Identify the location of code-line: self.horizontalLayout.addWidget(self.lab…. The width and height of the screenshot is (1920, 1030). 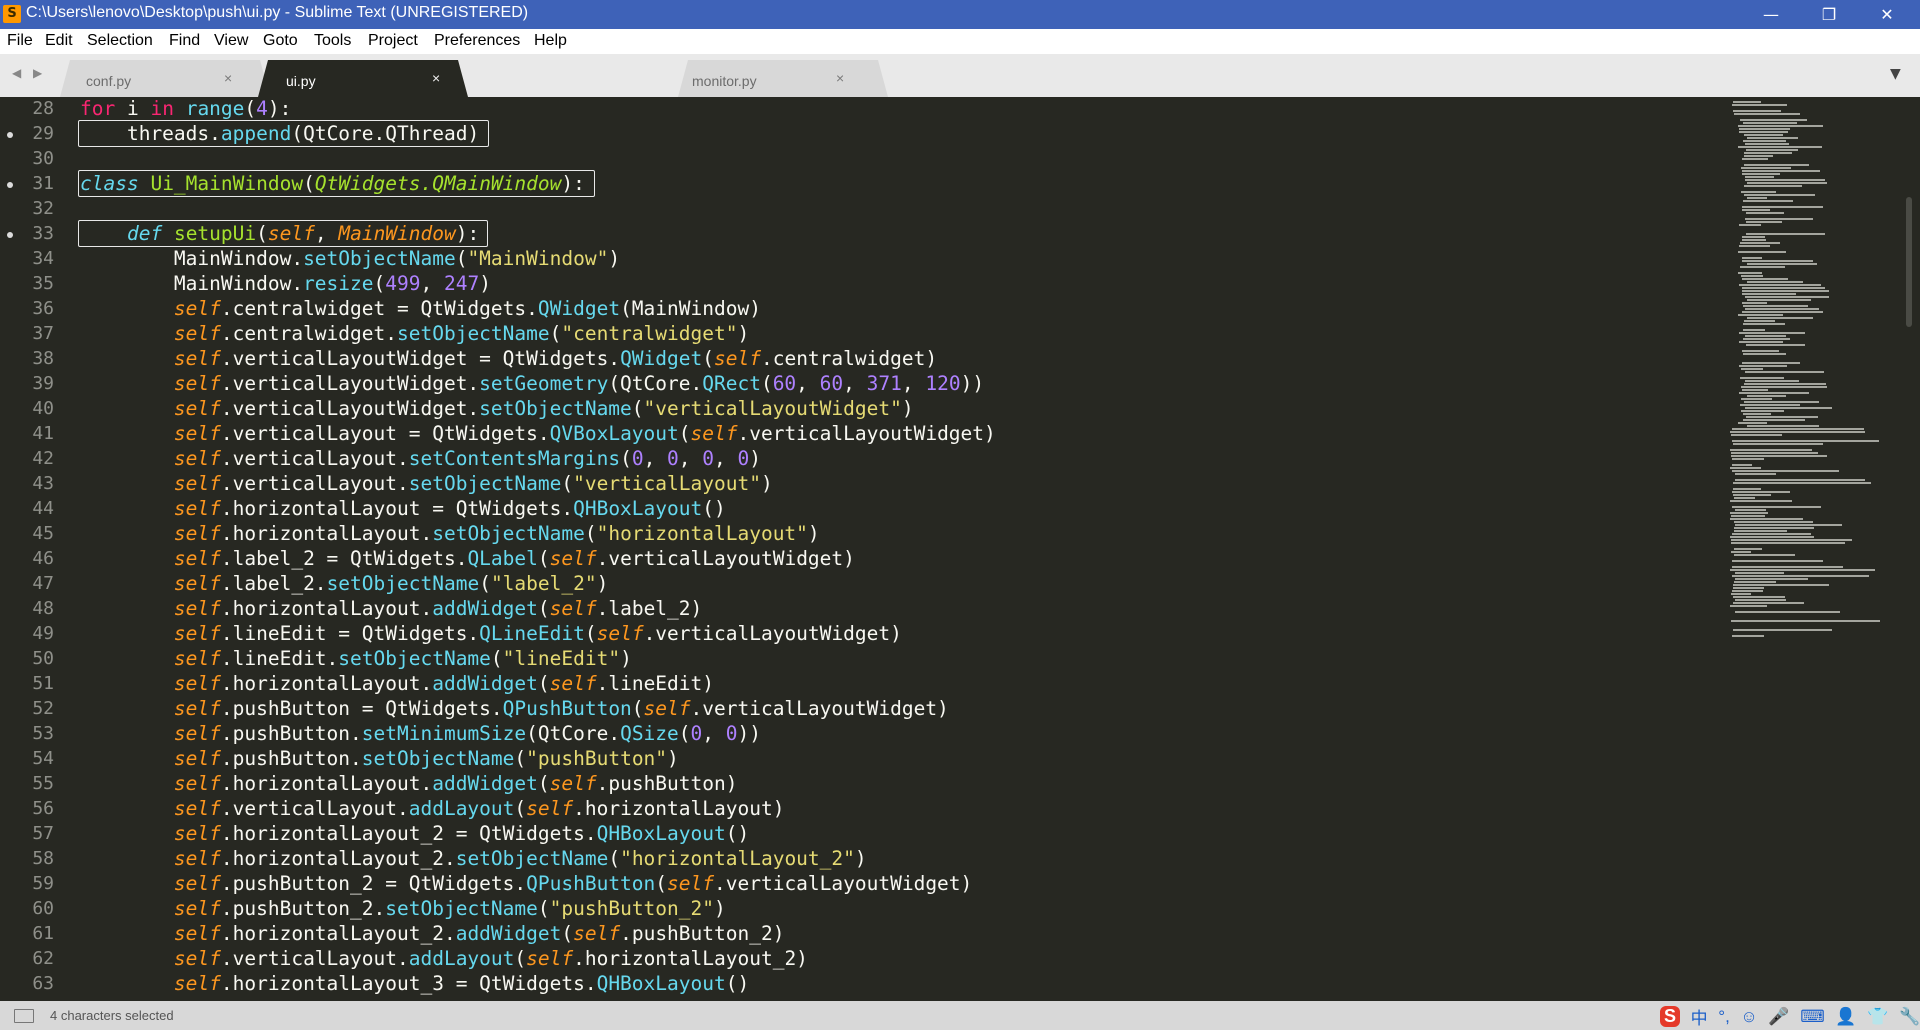
(391, 608).